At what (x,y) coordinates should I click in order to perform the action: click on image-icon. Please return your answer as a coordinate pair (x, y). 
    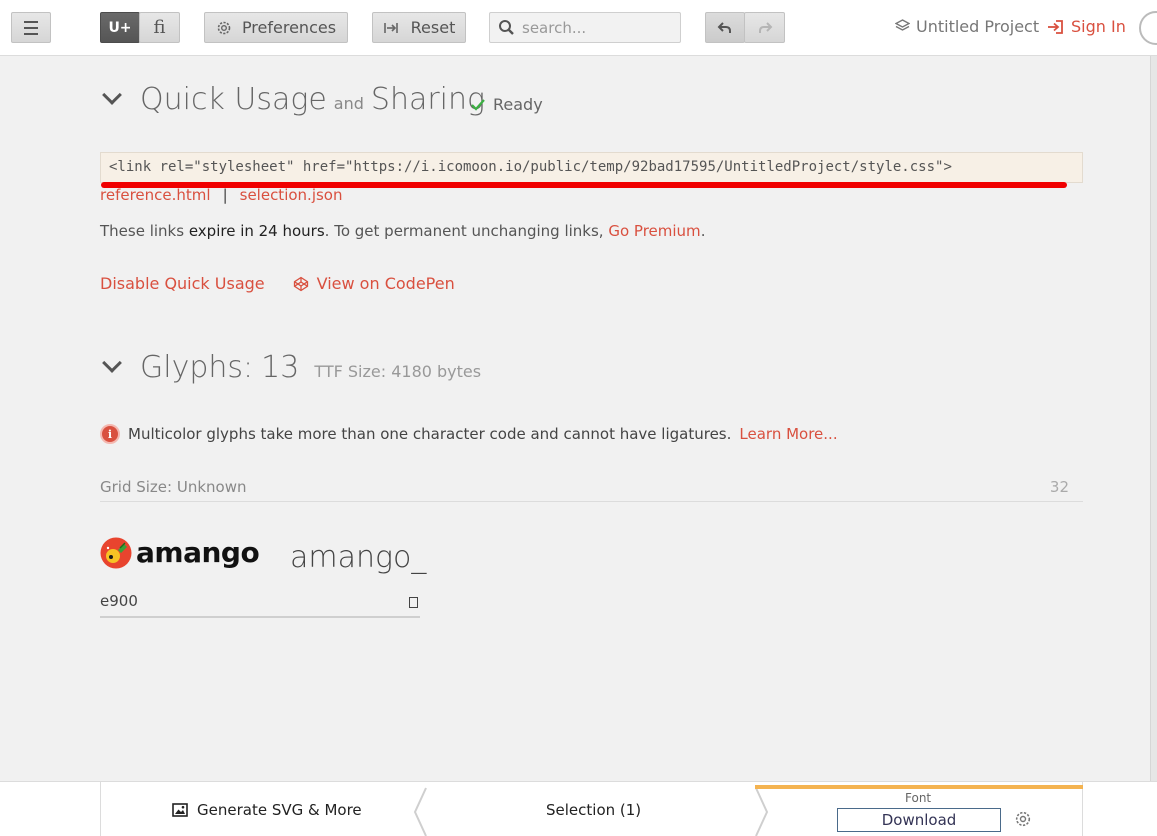
    Looking at the image, I should click on (180, 810).